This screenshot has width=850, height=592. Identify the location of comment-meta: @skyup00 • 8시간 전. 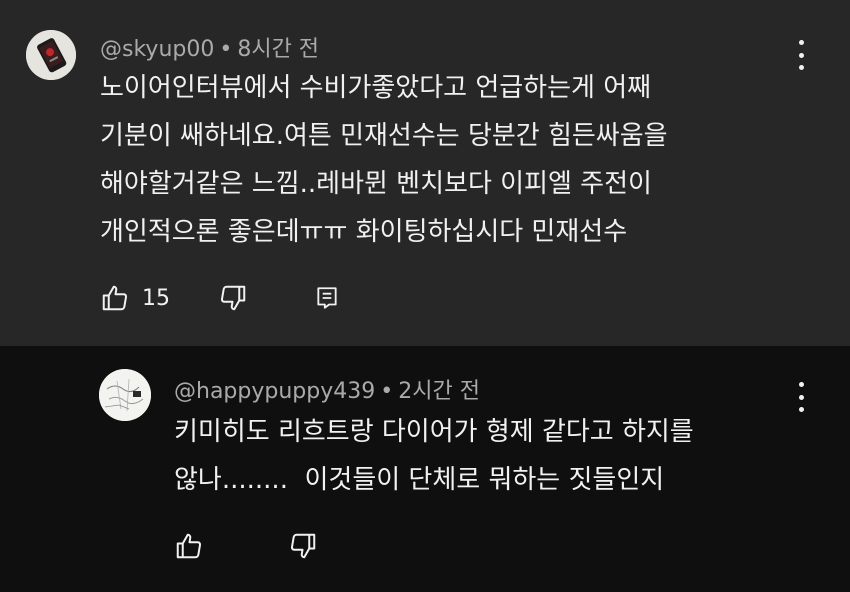
(209, 47).